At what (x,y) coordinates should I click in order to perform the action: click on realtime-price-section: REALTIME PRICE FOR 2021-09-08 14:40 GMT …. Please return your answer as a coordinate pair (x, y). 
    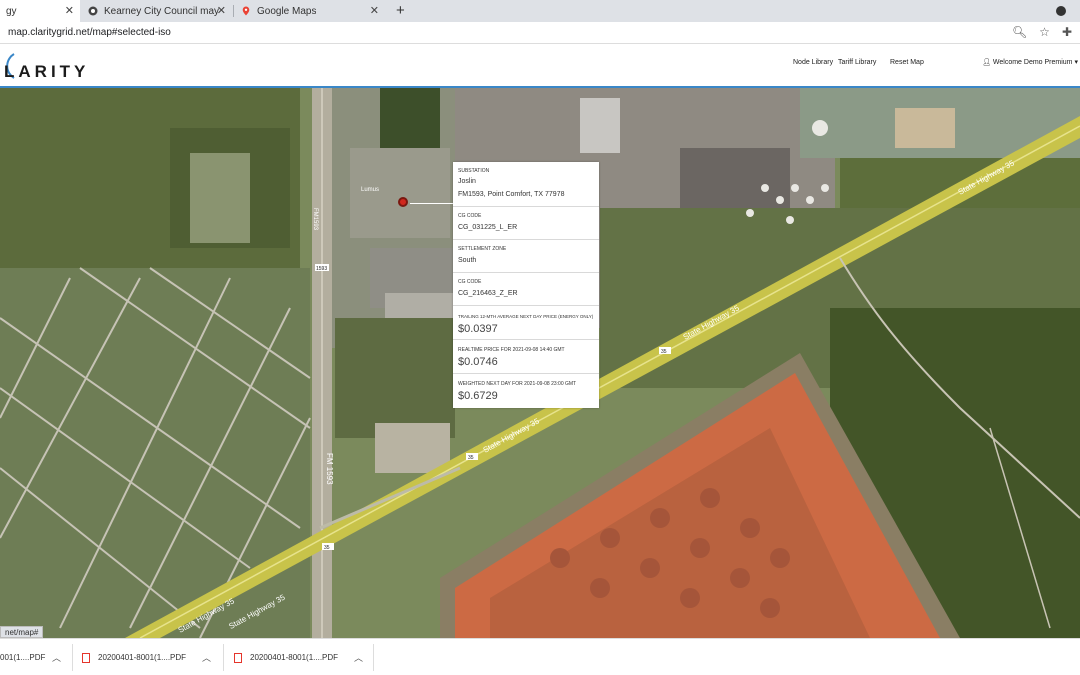
    Looking at the image, I should click on (526, 357).